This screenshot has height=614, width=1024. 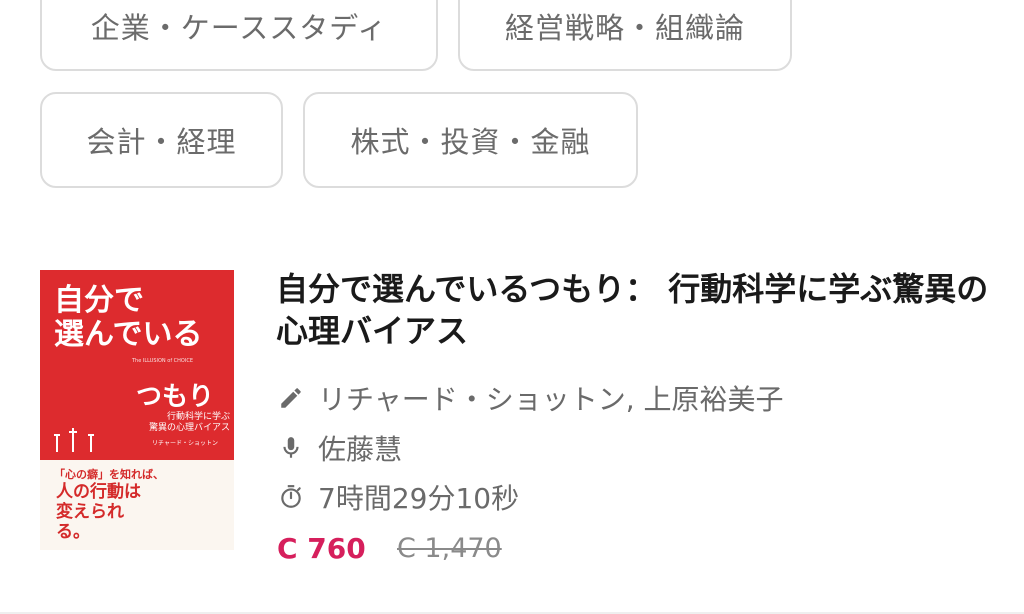 I want to click on cover-tagline-1: 「心の癖」を知れば、, so click(x=109, y=474).